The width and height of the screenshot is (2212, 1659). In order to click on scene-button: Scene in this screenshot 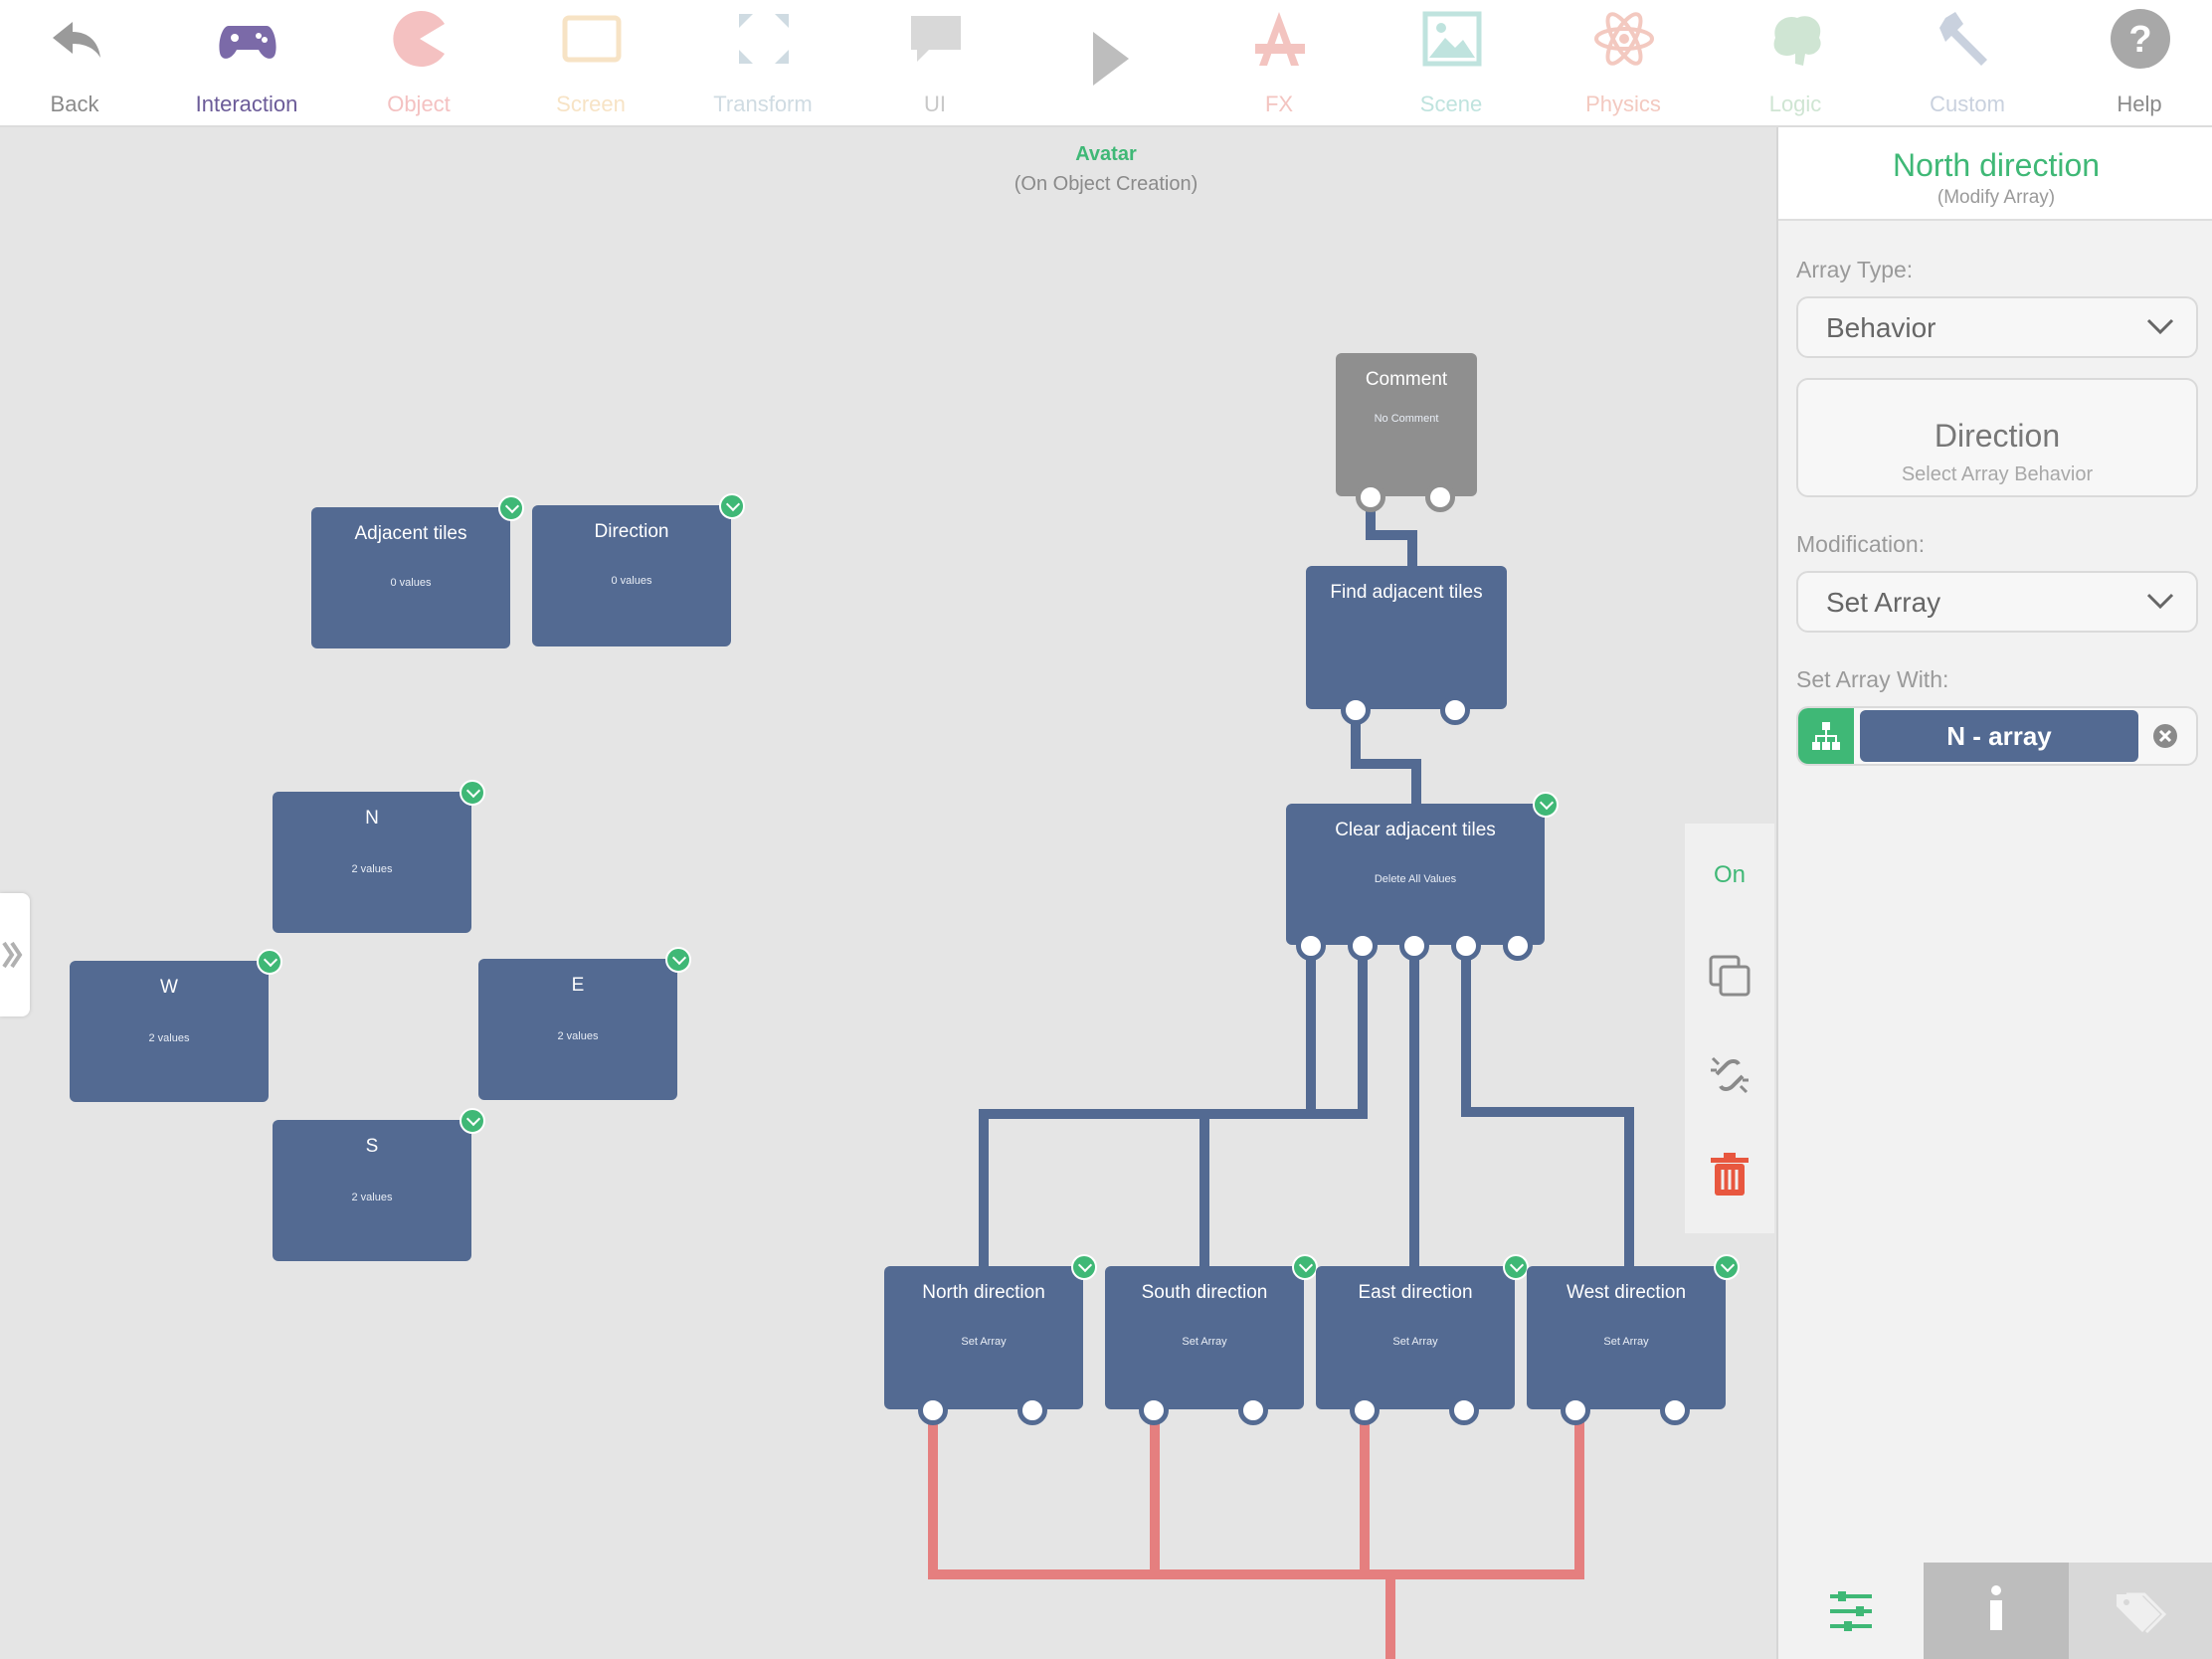, I will do `click(1451, 62)`.